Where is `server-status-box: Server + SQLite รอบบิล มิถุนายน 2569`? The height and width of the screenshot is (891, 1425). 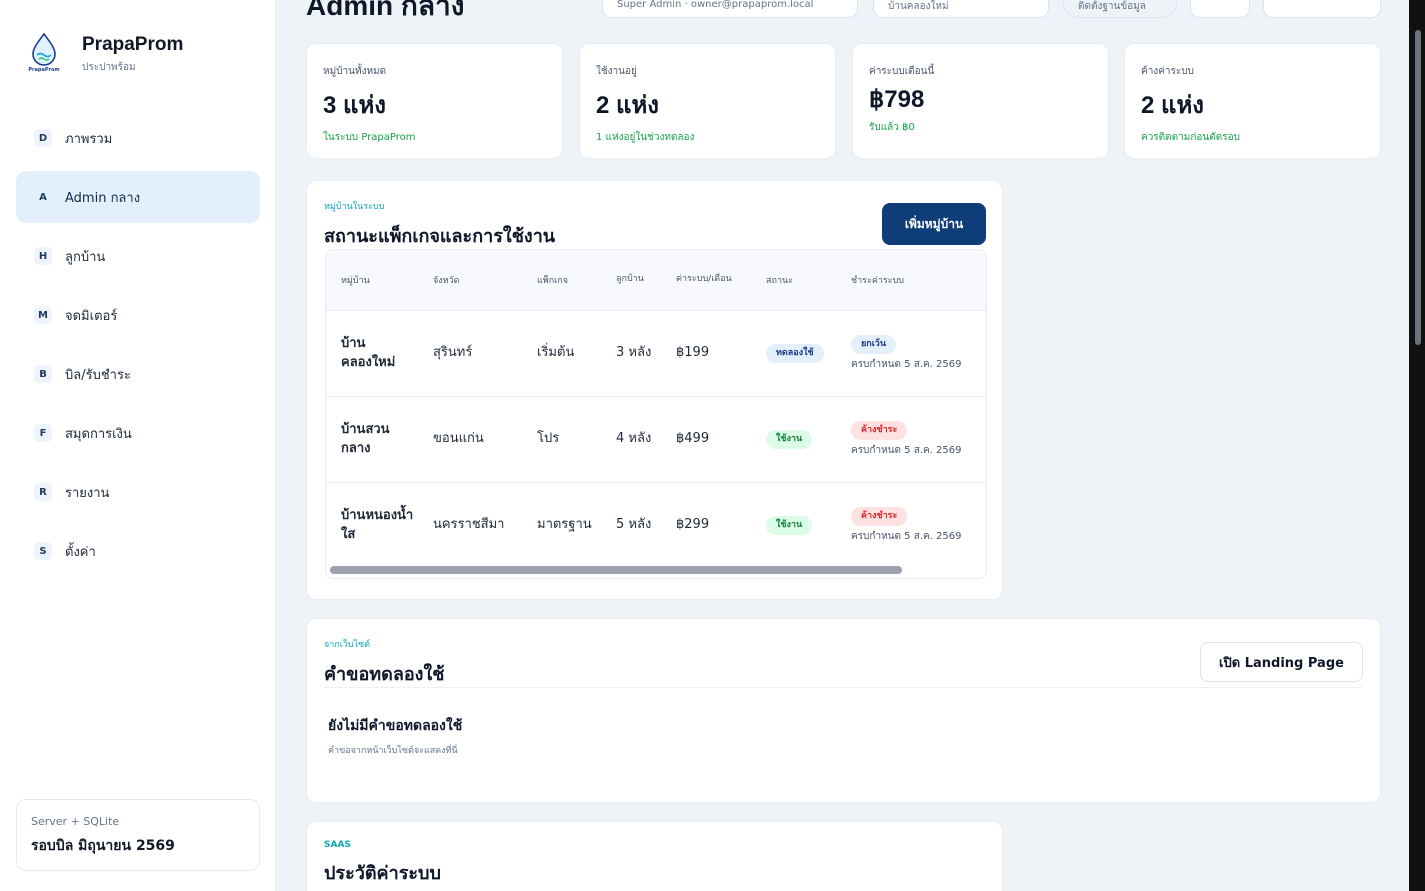 server-status-box: Server + SQLite รอบบิล มิถุนายน 2569 is located at coordinates (138, 835).